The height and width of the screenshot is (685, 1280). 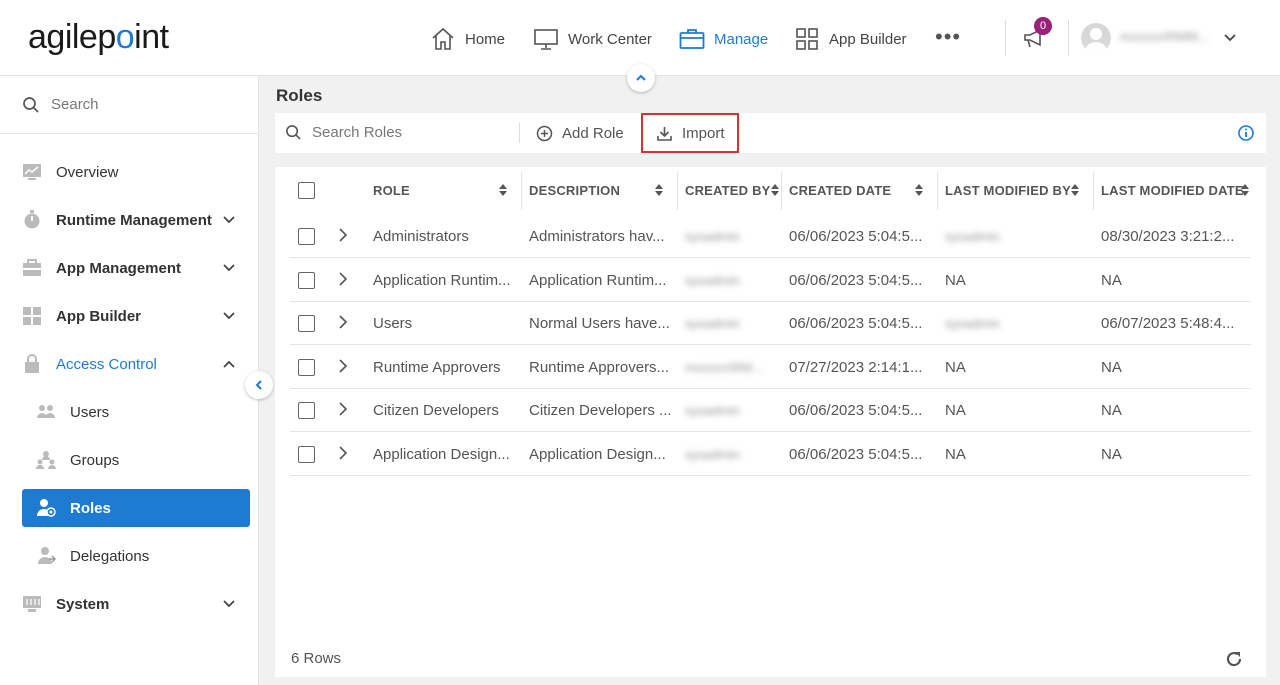 What do you see at coordinates (690, 133) in the screenshot?
I see `import-button: Import` at bounding box center [690, 133].